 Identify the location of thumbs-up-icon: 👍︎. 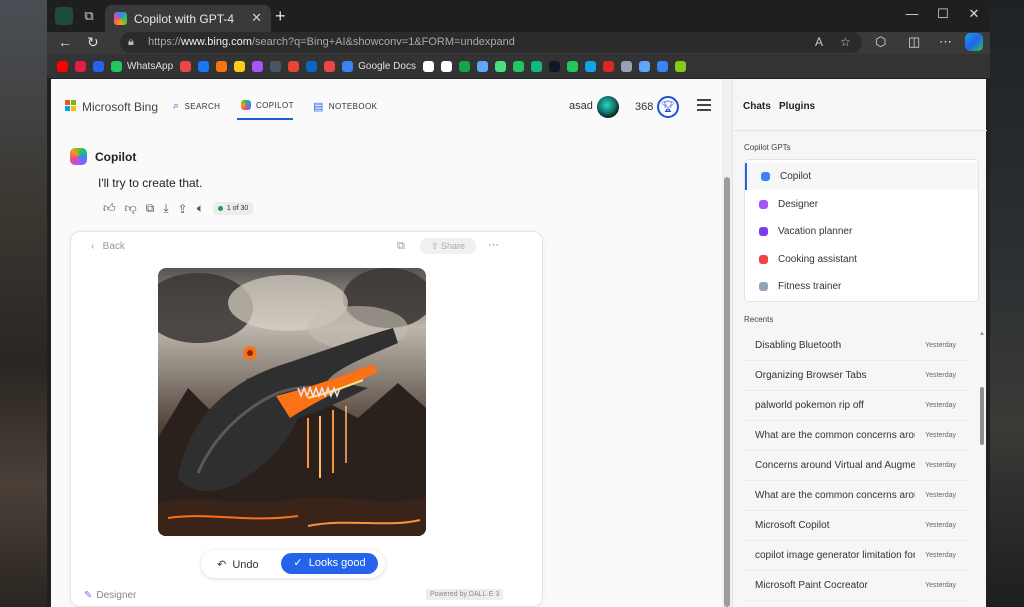
(109, 208).